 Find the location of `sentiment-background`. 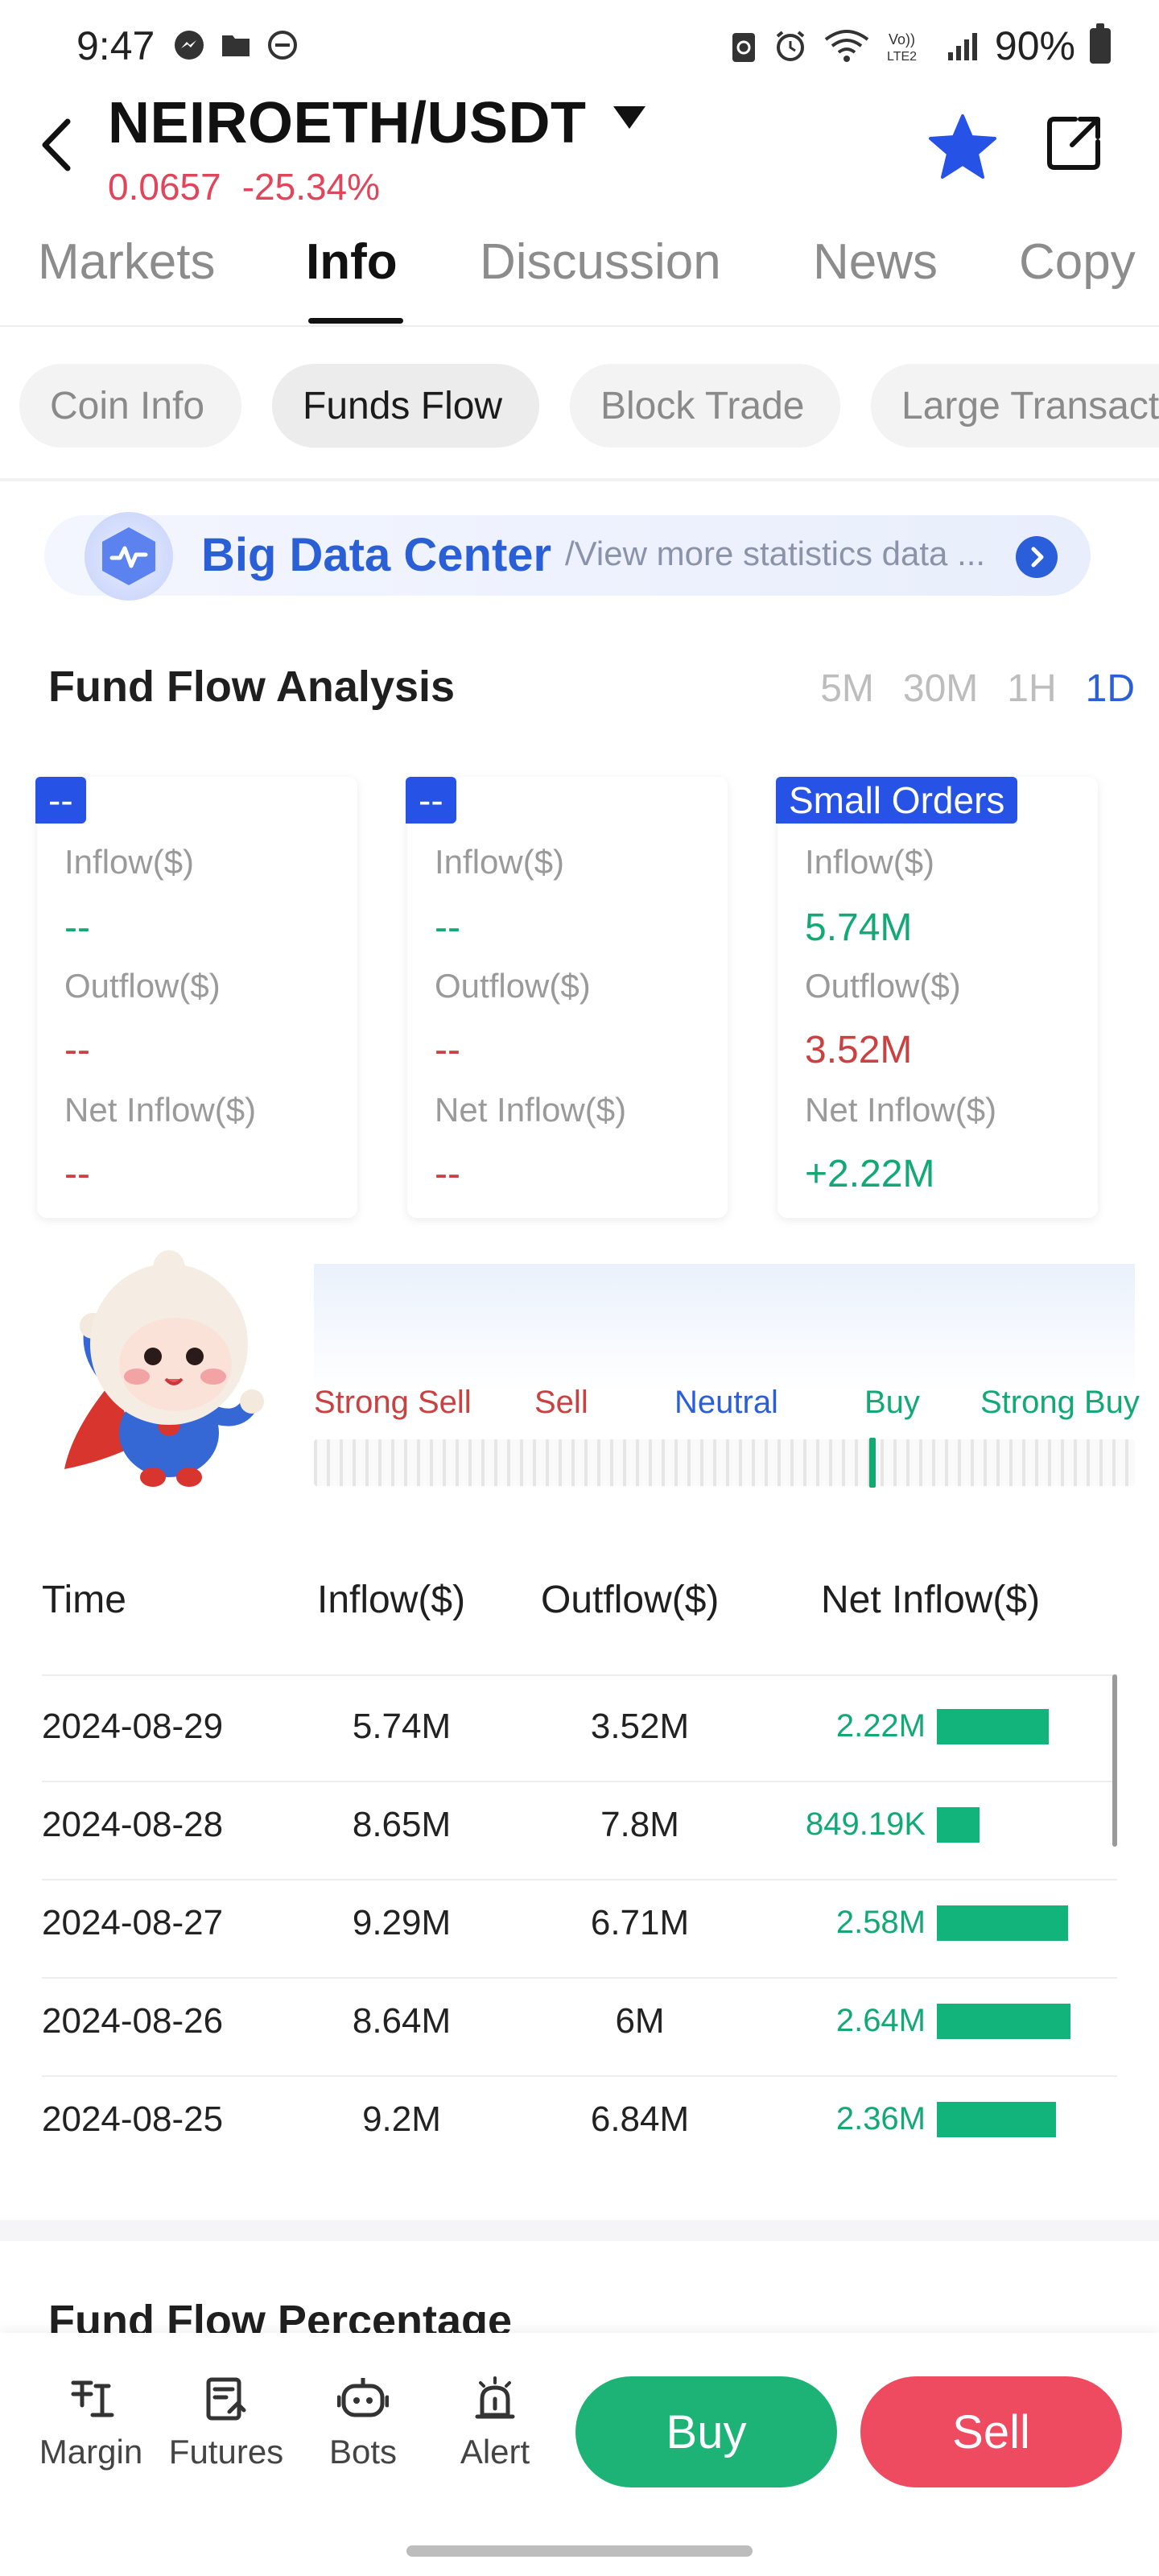

sentiment-background is located at coordinates (724, 1328).